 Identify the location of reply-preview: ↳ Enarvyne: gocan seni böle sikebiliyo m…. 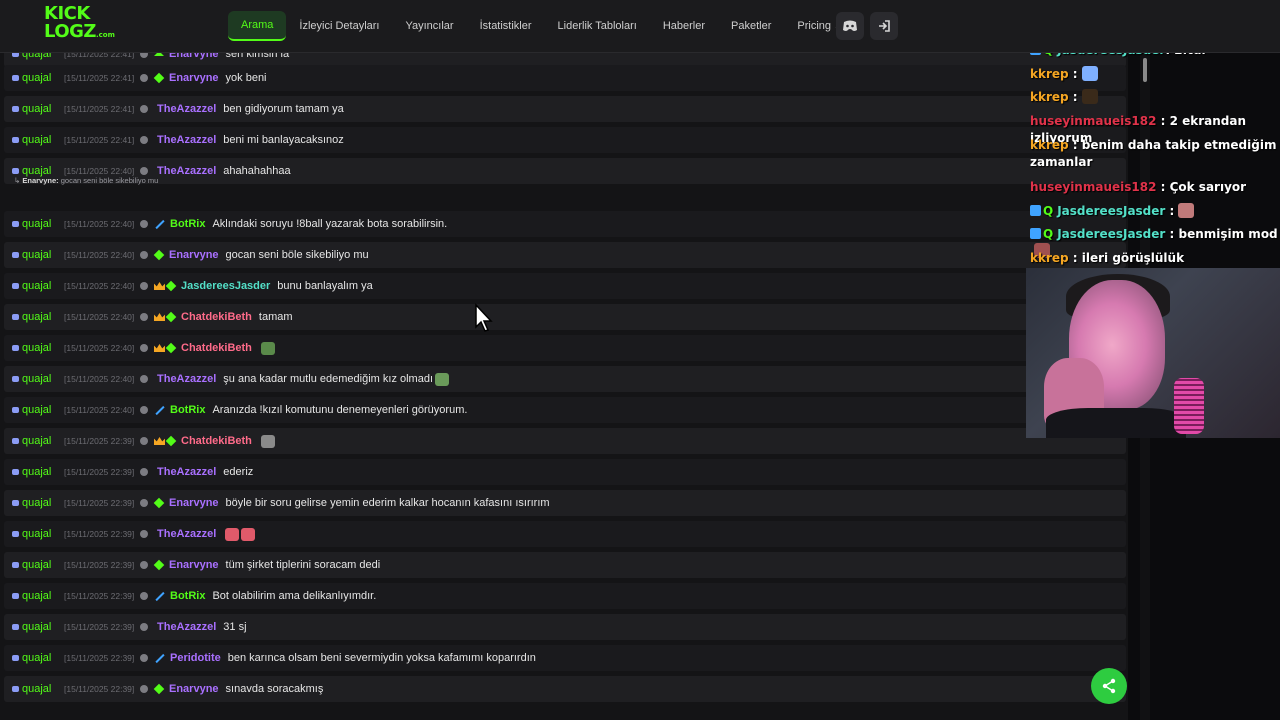
(86, 180).